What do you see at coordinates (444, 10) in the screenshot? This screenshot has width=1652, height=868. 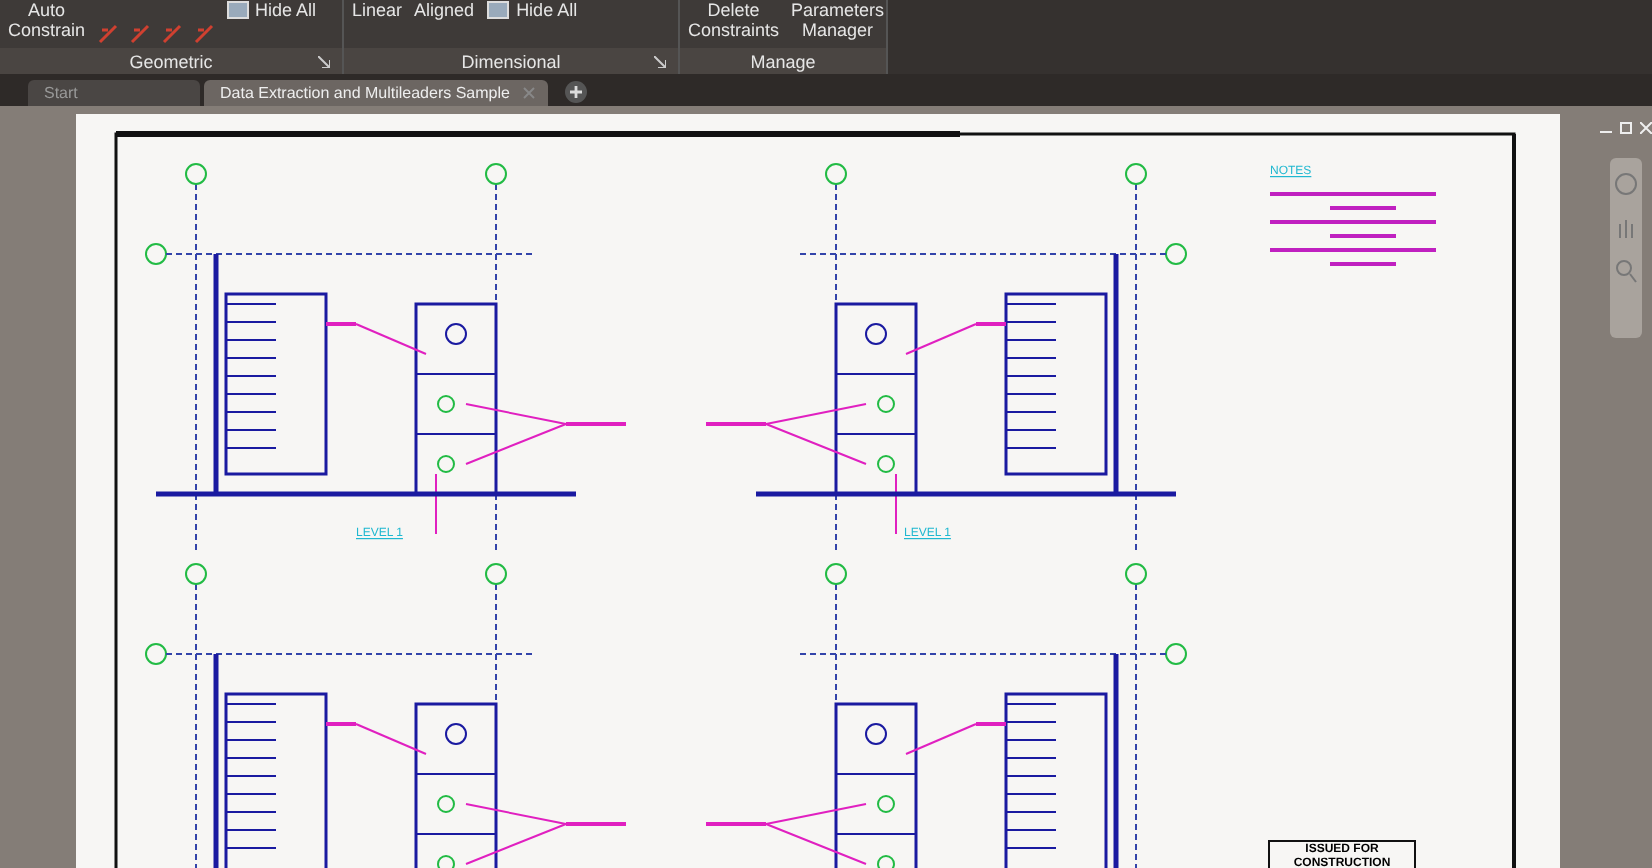 I see `ribbon-button: Aligned` at bounding box center [444, 10].